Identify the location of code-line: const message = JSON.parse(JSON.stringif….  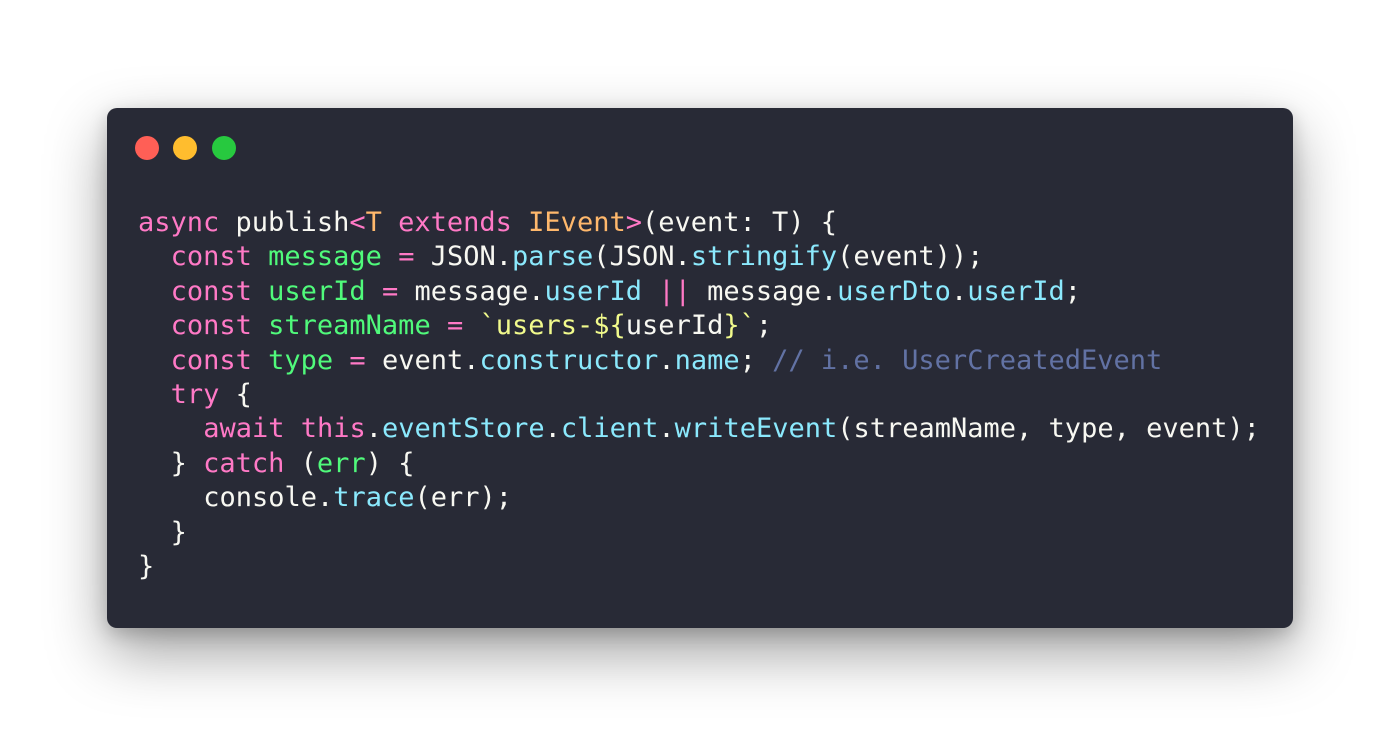
(699, 257).